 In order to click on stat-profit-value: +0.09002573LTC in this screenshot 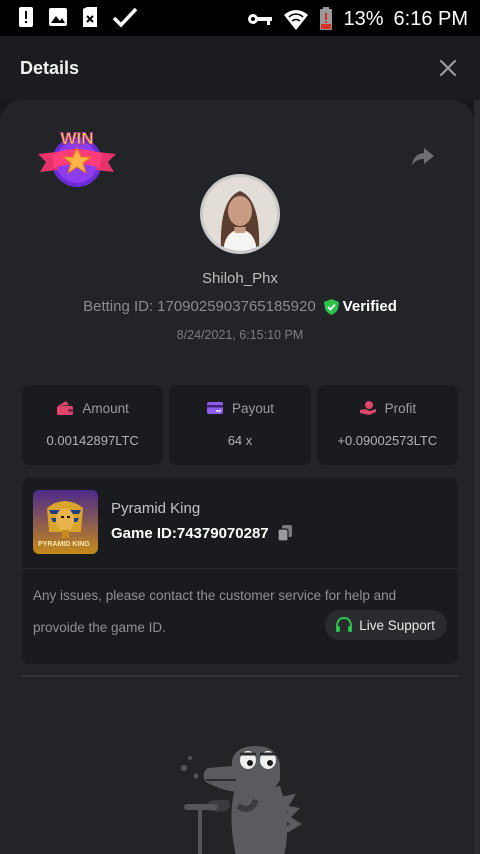, I will do `click(387, 440)`.